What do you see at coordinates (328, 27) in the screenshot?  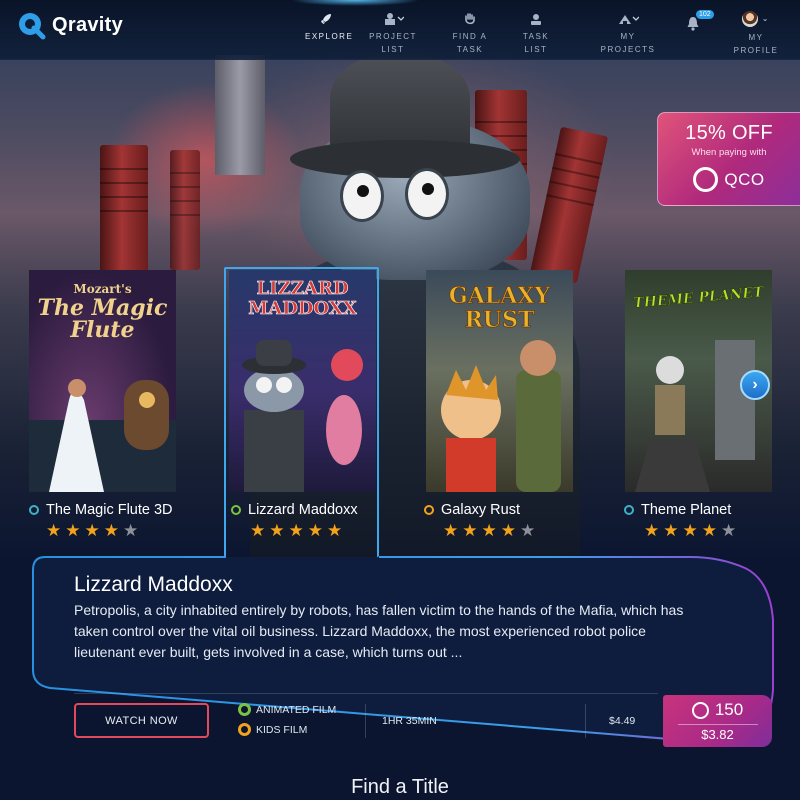 I see `nav-explore: EXPLORE` at bounding box center [328, 27].